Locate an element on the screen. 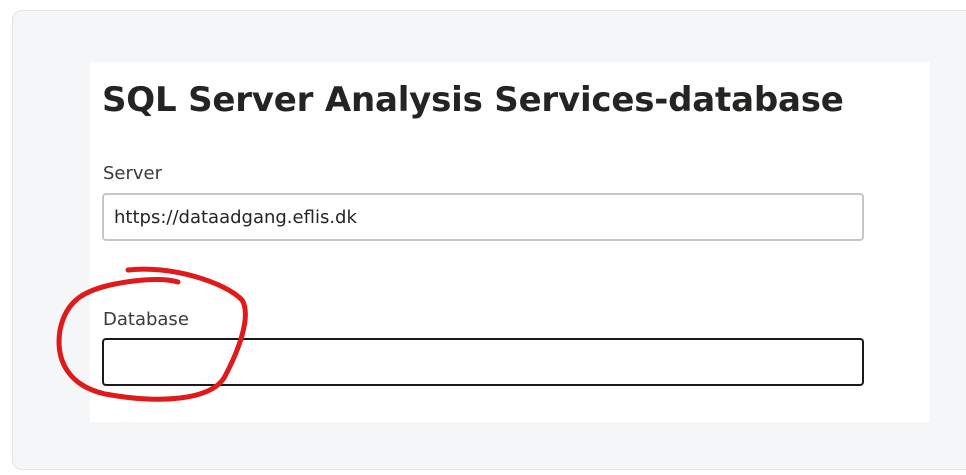  server-input is located at coordinates (483, 217).